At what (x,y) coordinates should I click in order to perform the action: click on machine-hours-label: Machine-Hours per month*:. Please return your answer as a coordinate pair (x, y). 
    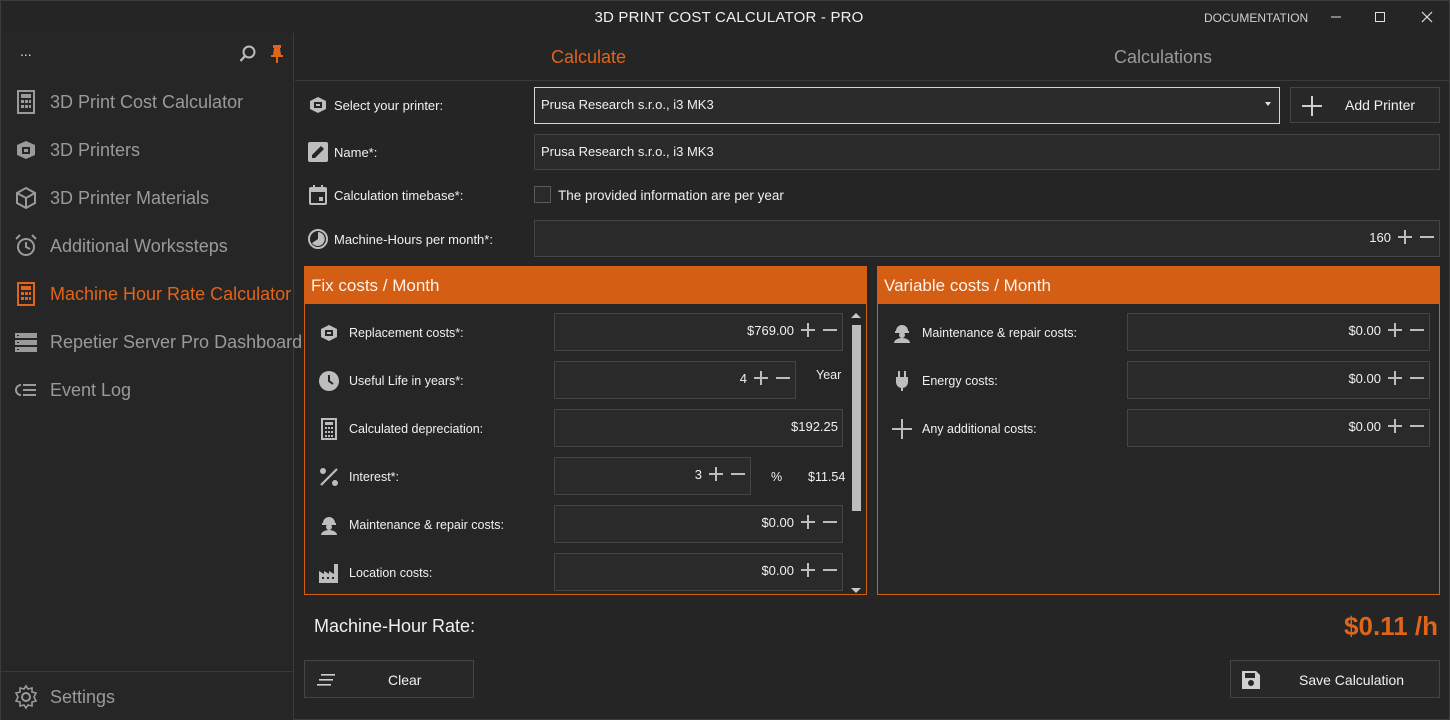
    Looking at the image, I should click on (413, 239).